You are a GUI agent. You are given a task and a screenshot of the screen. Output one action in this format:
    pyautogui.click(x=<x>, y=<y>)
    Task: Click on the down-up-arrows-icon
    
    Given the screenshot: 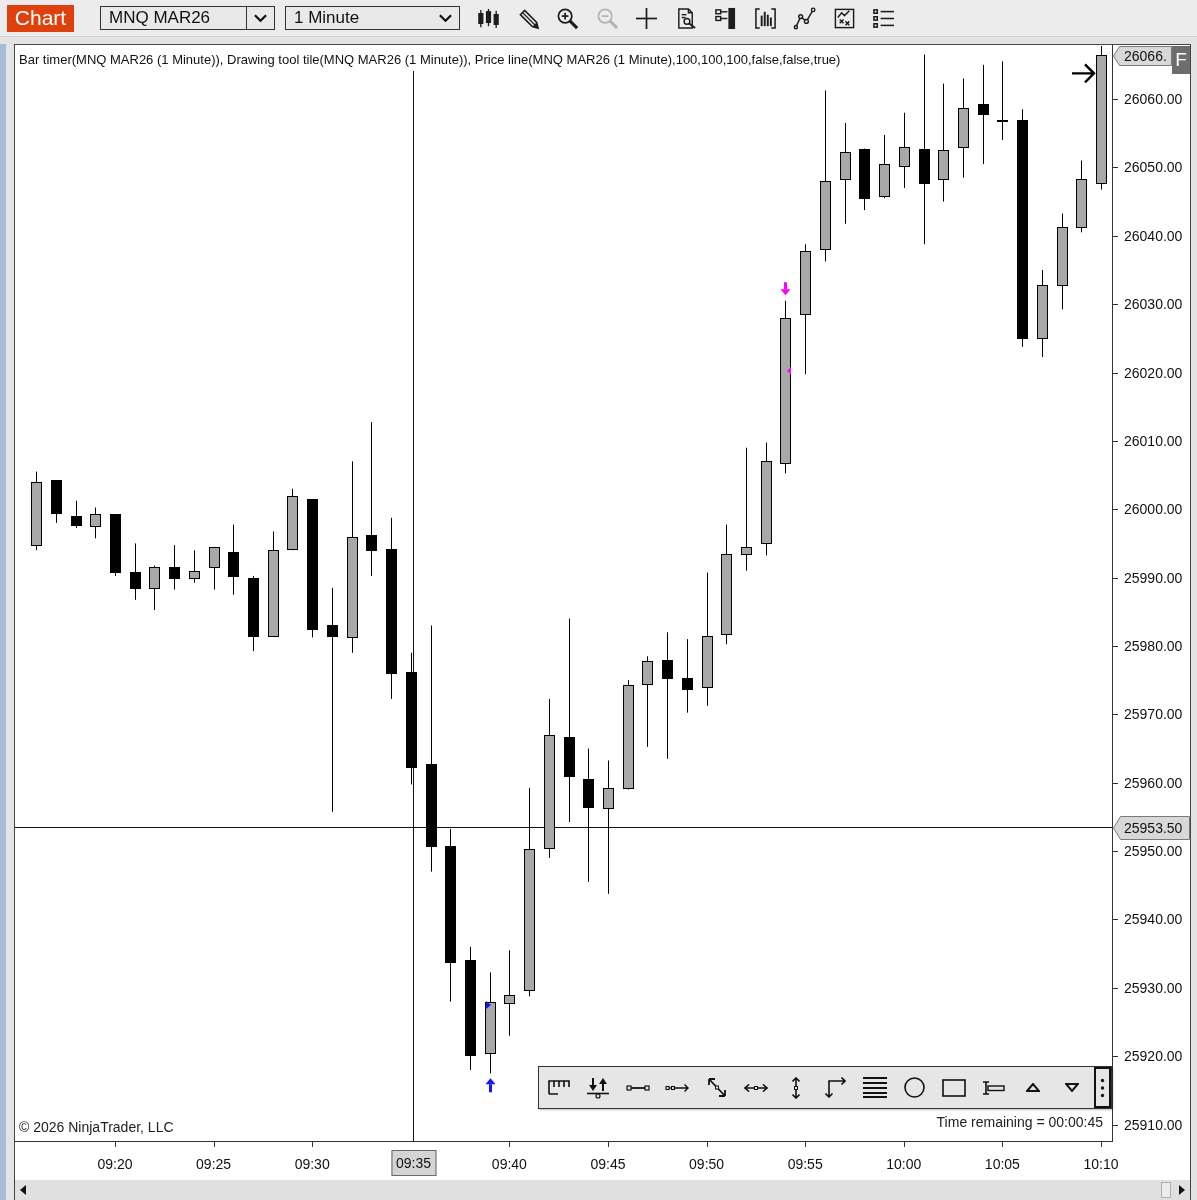 What is the action you would take?
    pyautogui.click(x=598, y=1087)
    